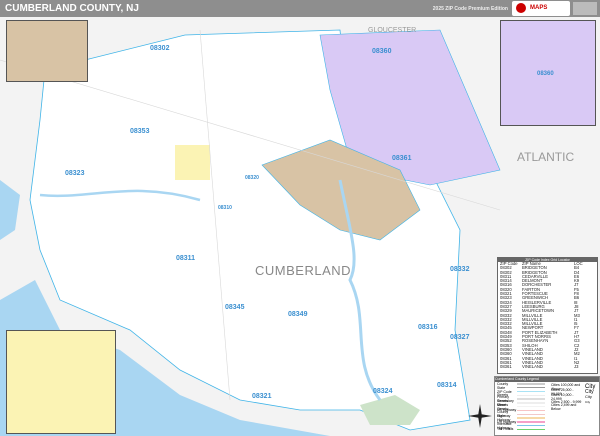 The height and width of the screenshot is (436, 600). Describe the element at coordinates (564, 406) in the screenshot. I see `city-size-label: Cities 2,499 and Below` at that location.